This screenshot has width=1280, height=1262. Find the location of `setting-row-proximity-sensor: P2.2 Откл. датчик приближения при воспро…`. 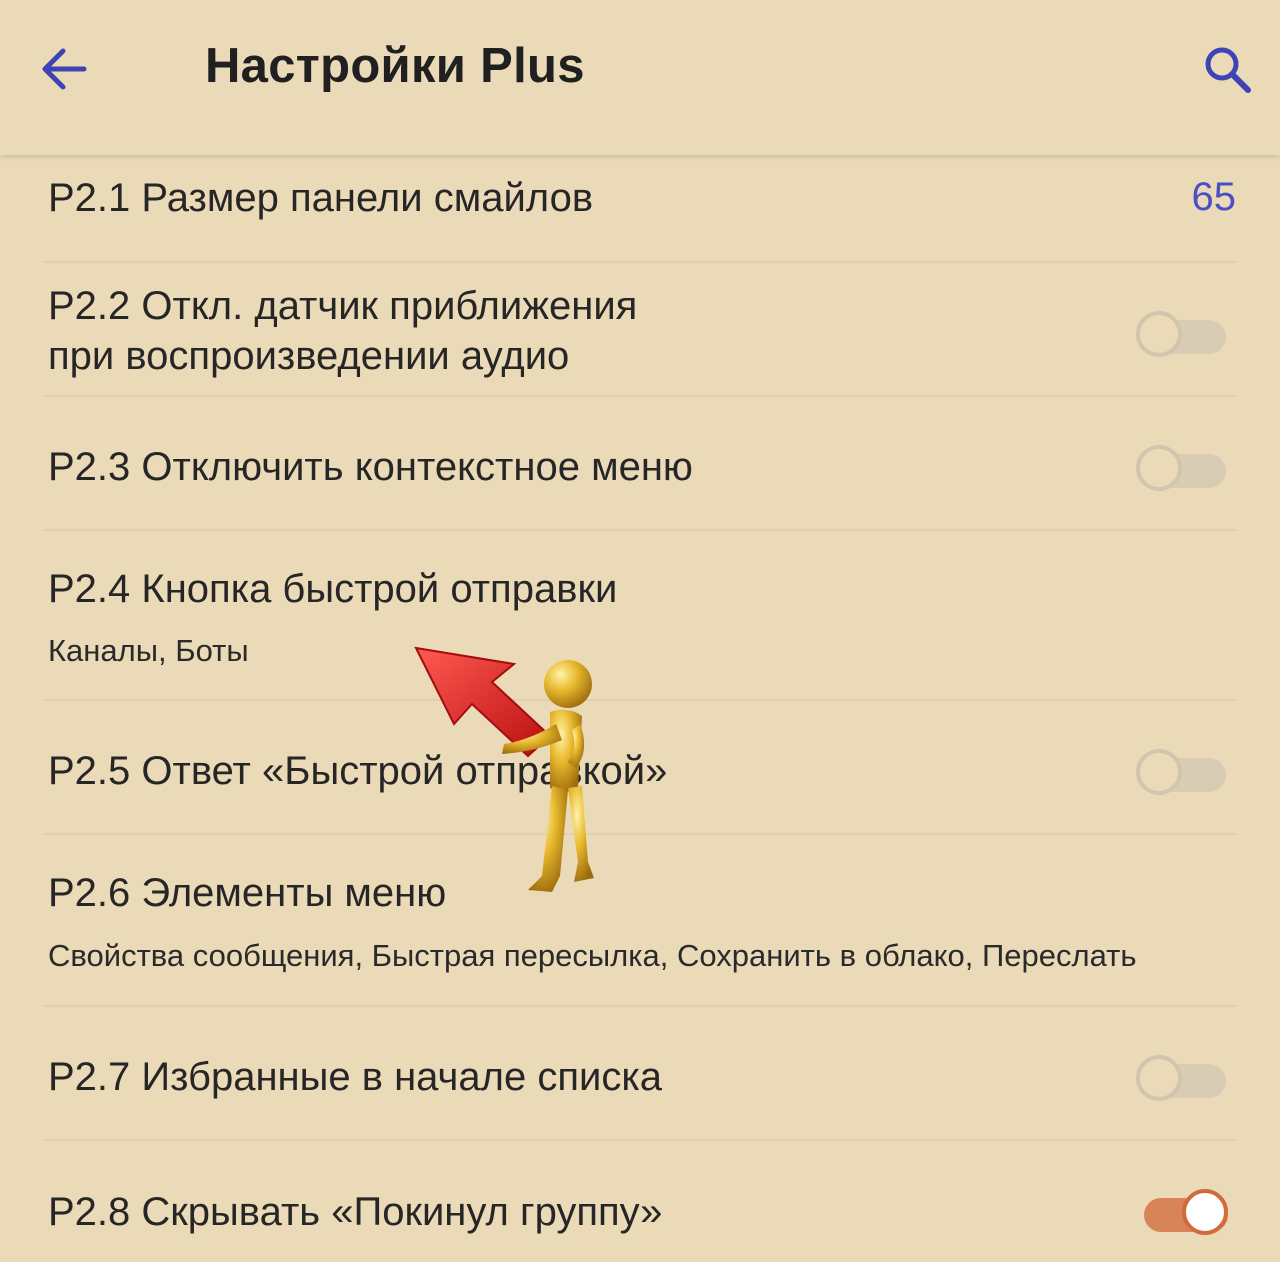

setting-row-proximity-sensor: P2.2 Откл. датчик приближения при воспро… is located at coordinates (640, 330).